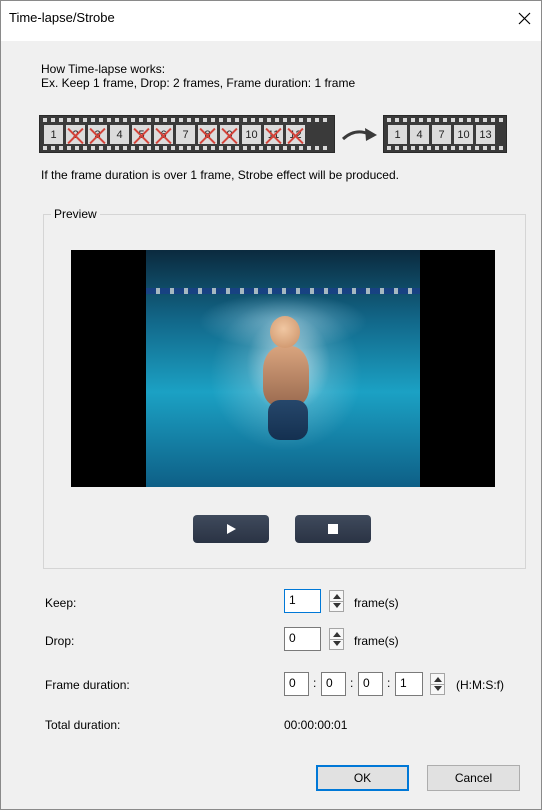 Image resolution: width=542 pixels, height=810 pixels. What do you see at coordinates (336, 639) in the screenshot?
I see `drop-spinner` at bounding box center [336, 639].